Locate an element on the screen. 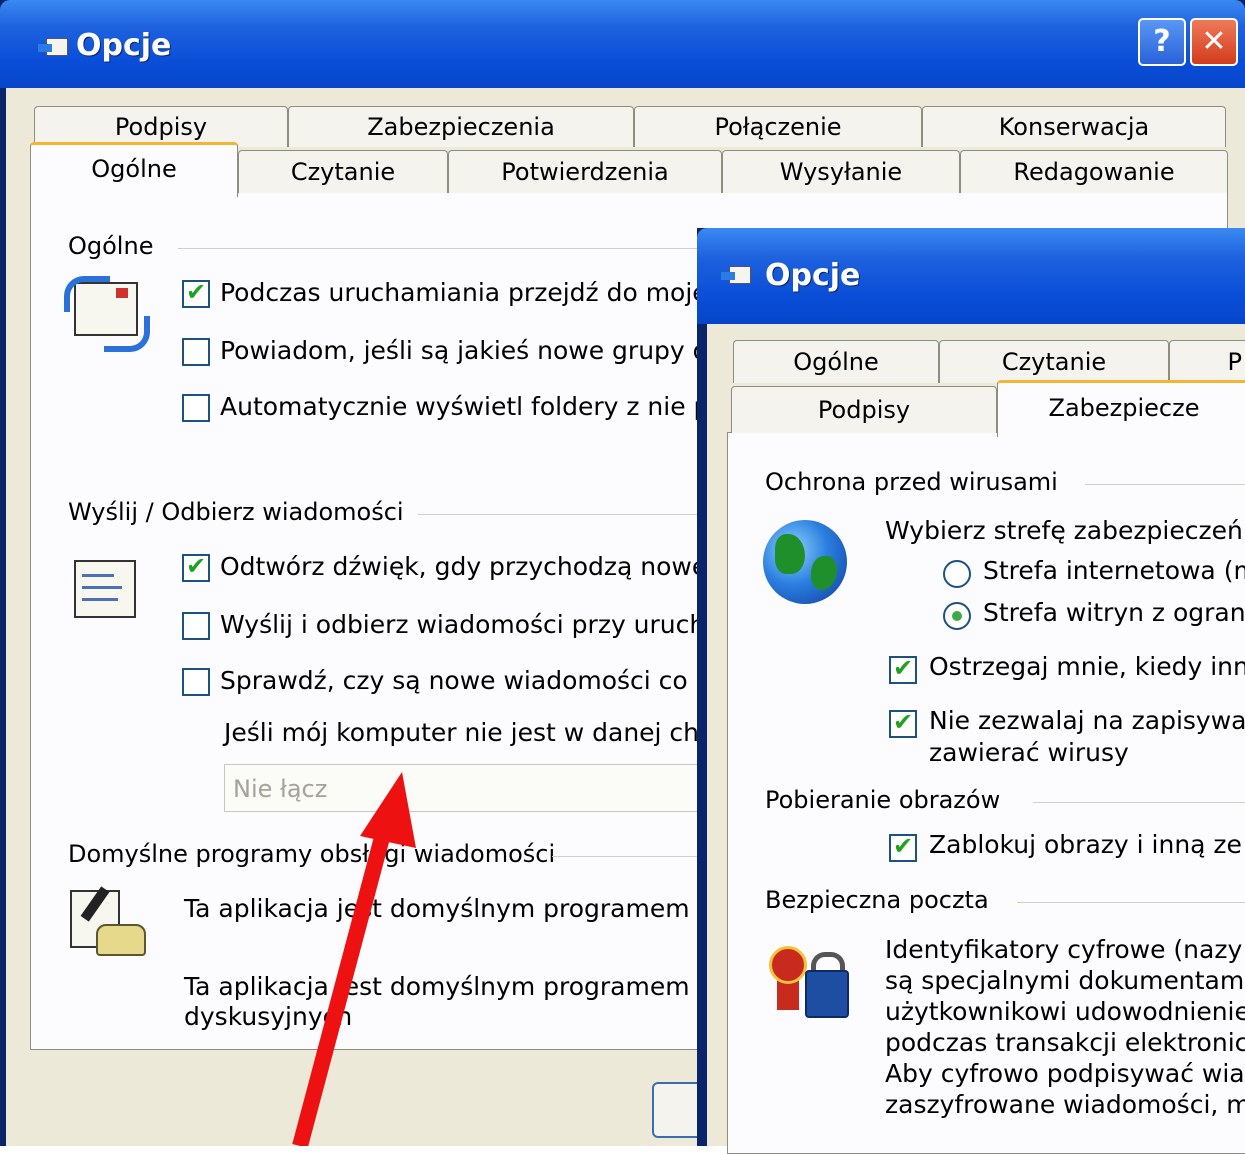 Image resolution: width=1245 pixels, height=1154 pixels. tab-redagowanie: Redagowanie is located at coordinates (1094, 171).